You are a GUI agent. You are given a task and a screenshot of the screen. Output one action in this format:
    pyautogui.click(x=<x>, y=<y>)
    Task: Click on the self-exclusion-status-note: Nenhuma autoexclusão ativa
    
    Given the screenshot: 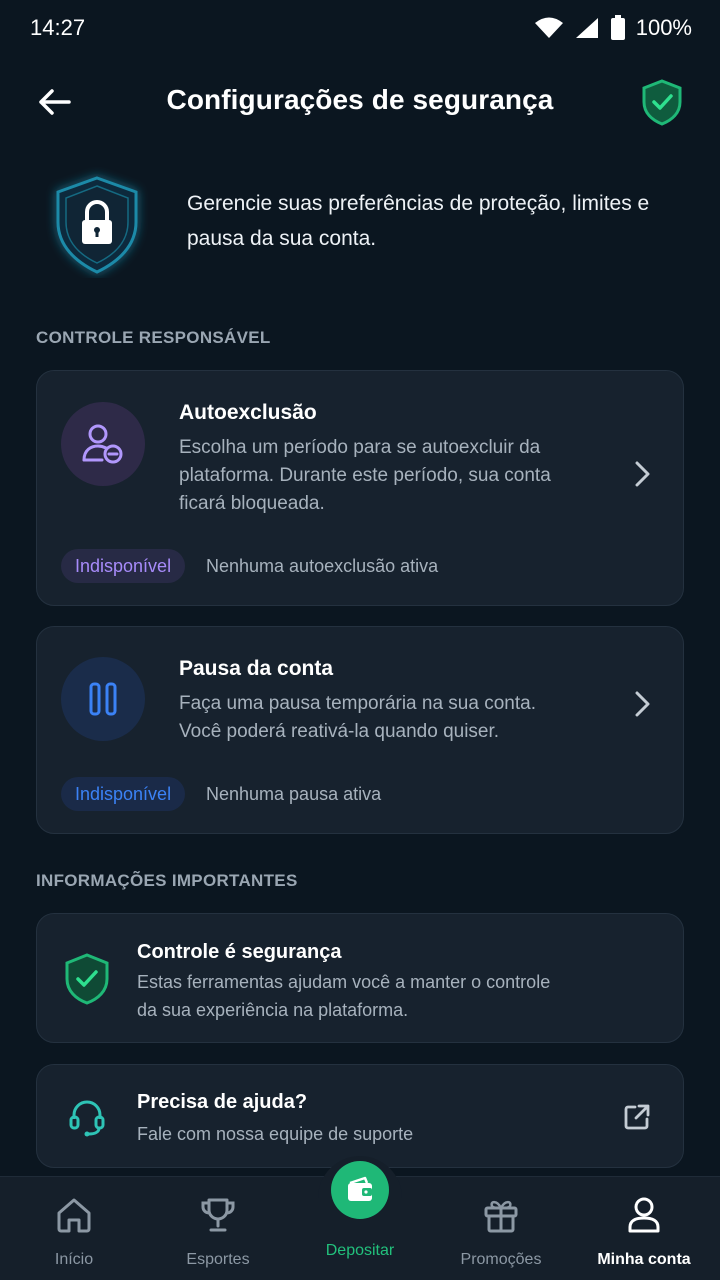 What is the action you would take?
    pyautogui.click(x=322, y=566)
    